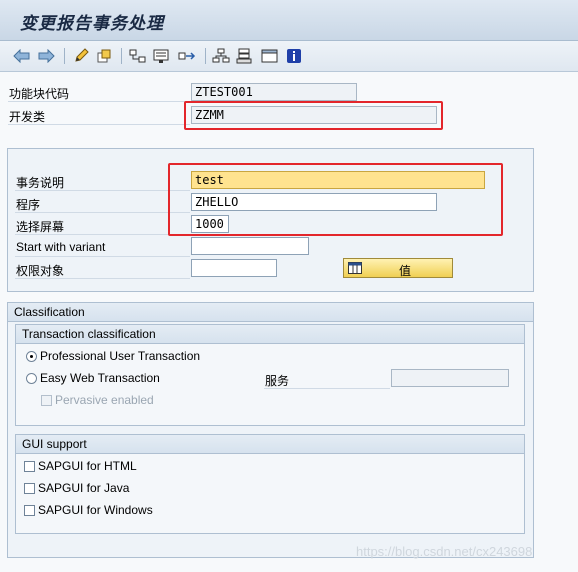 The height and width of the screenshot is (572, 578). Describe the element at coordinates (84, 488) in the screenshot. I see `java-label: SAPGUI for Java` at that location.